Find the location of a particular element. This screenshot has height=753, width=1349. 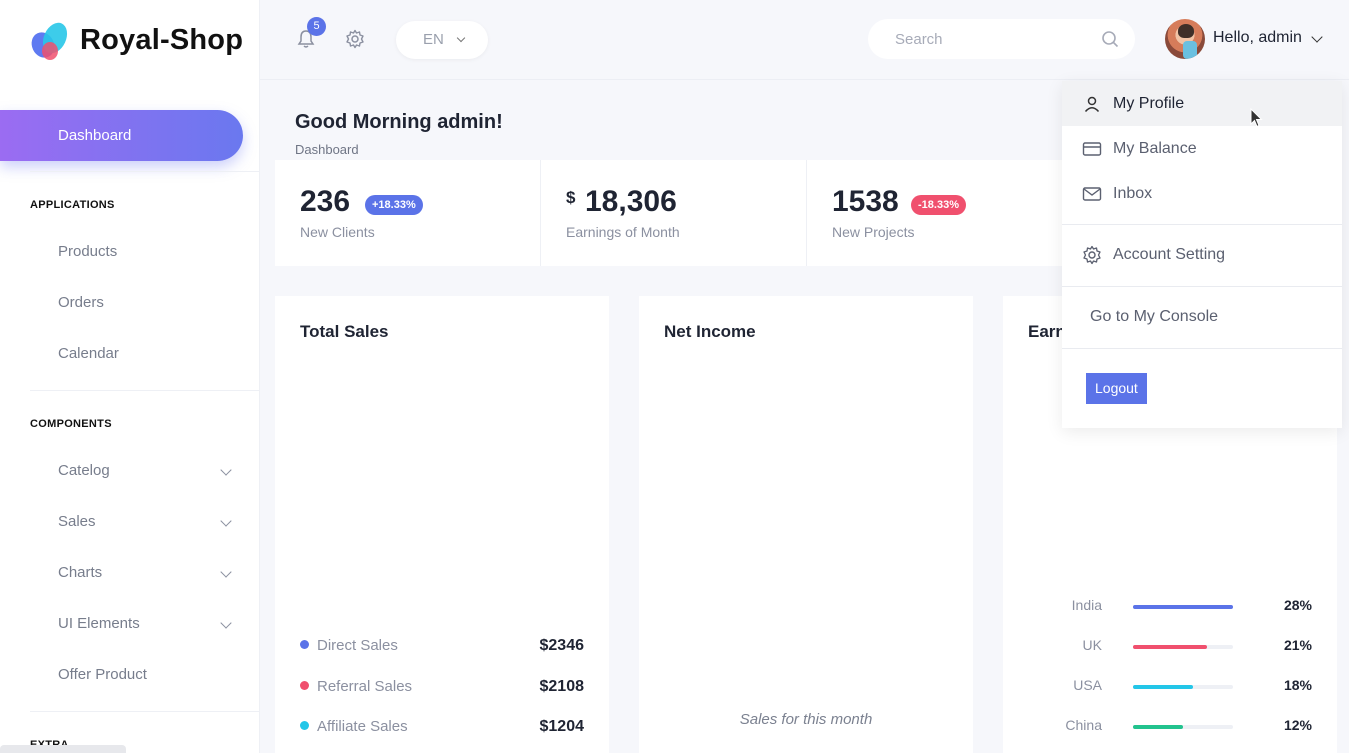

earnings-row: China 12% is located at coordinates (1170, 727).